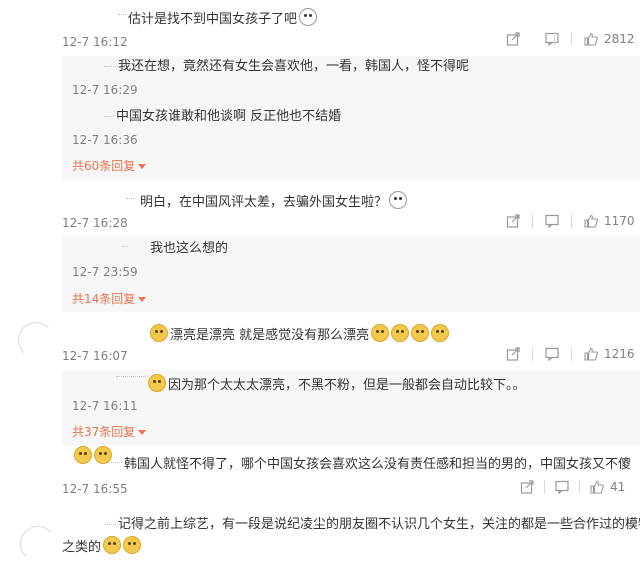  I want to click on cropped-emoji-row, so click(92, 455).